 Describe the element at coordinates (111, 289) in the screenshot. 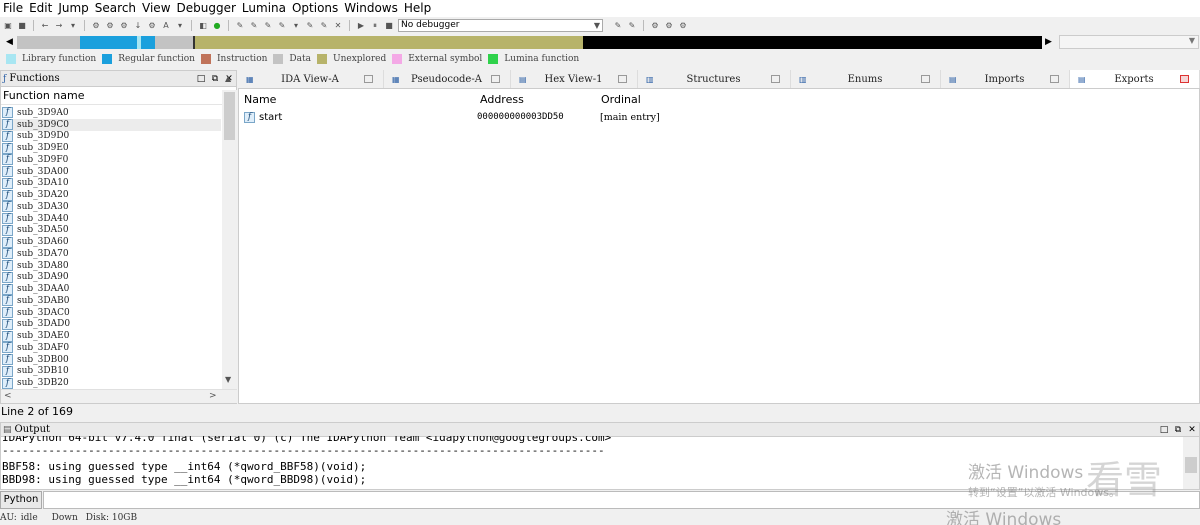

I see `function-list-item: f sub_3DAA0` at that location.